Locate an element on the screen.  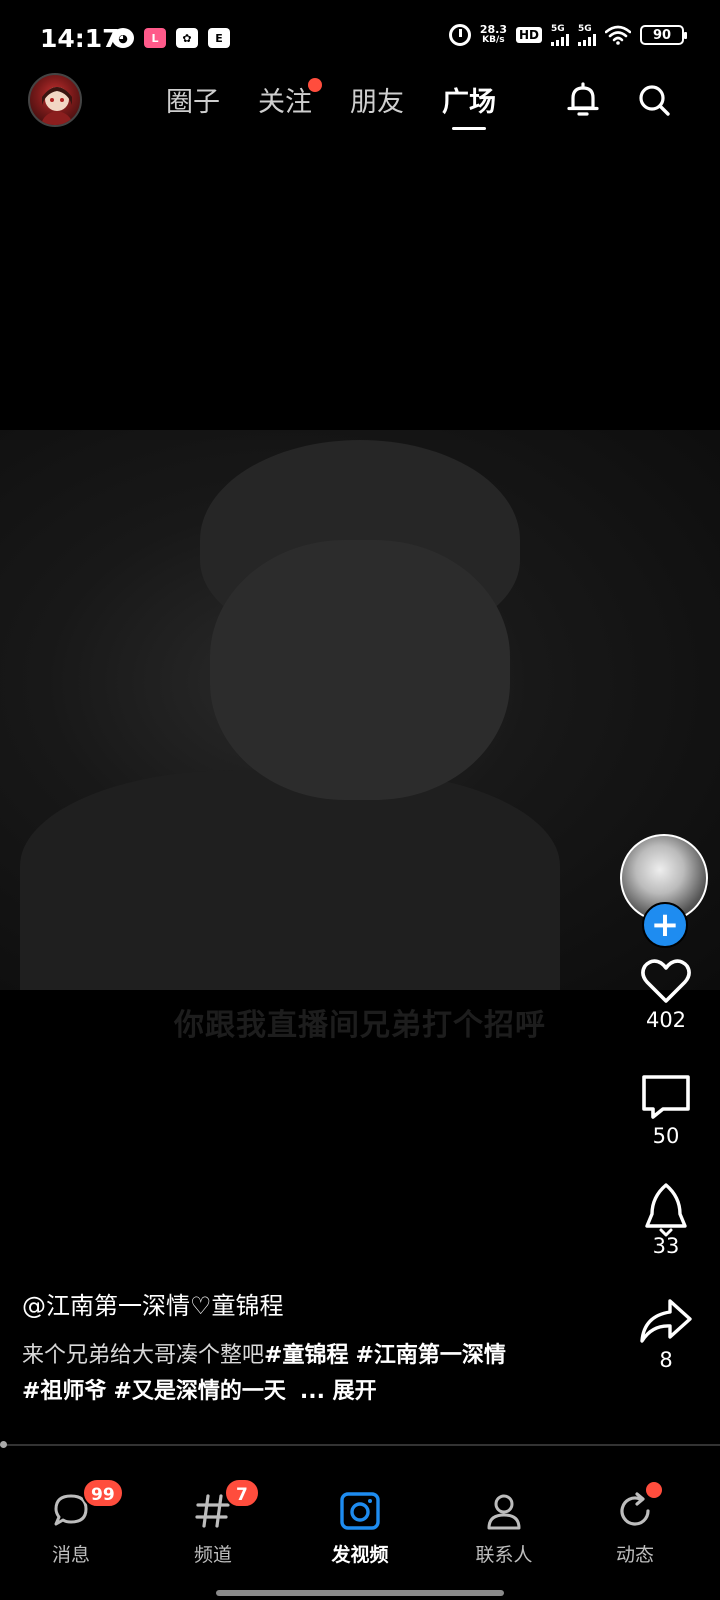
rocket-icon is located at coordinates (666, 1210).